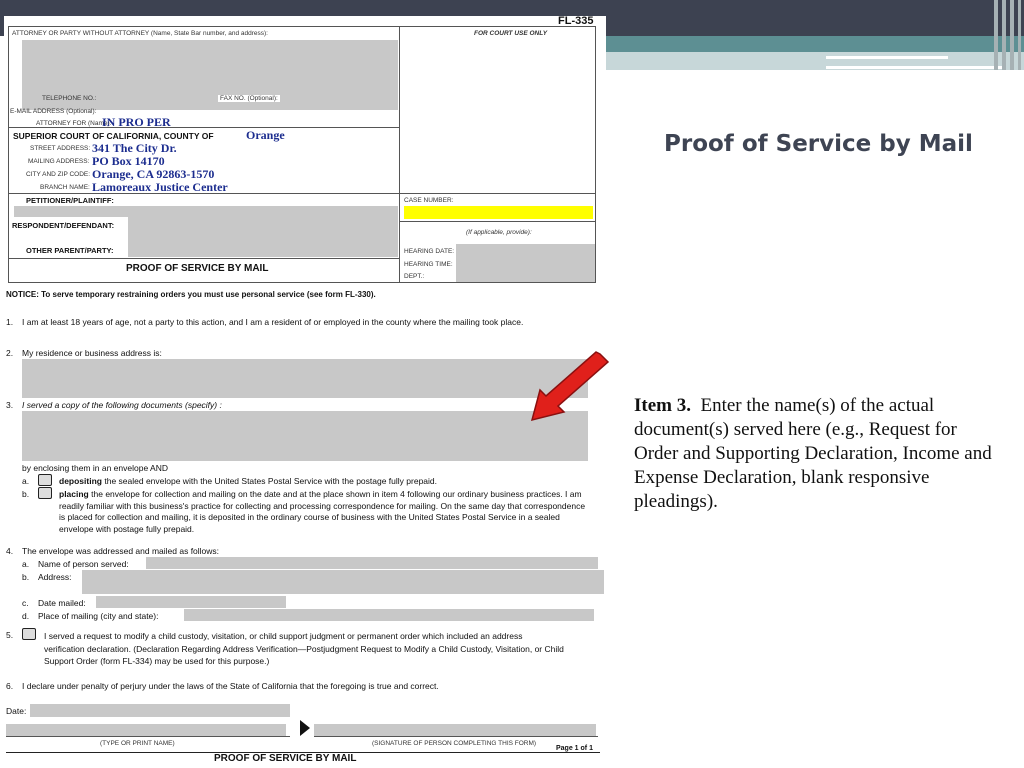  I want to click on red-arrow-shape, so click(570, 386).